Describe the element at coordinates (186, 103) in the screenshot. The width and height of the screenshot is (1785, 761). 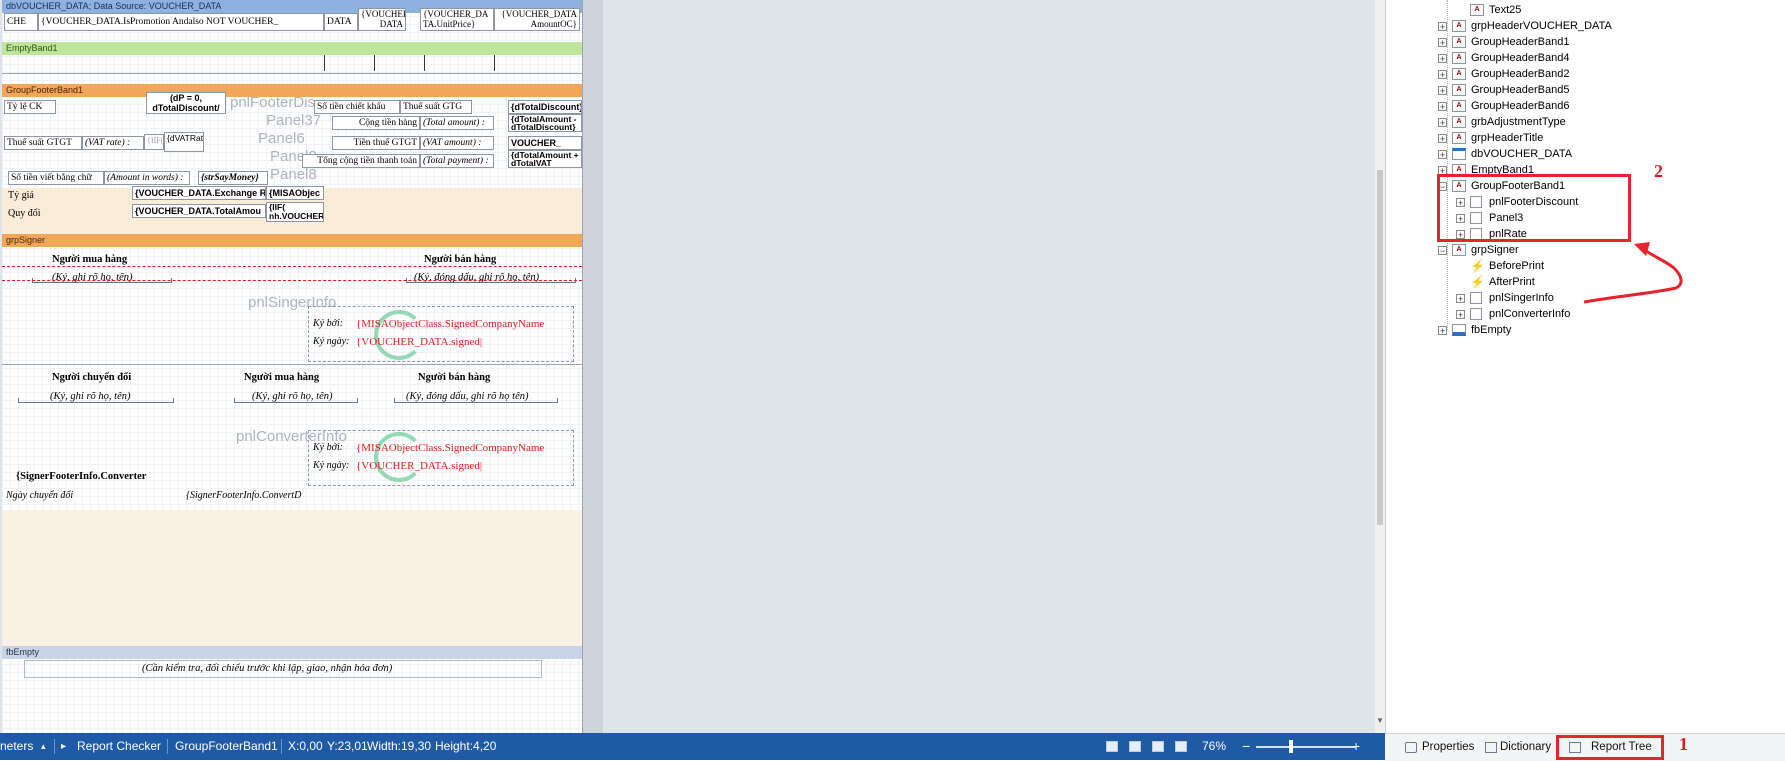
I see `field-dtotal-discount-top: (dP = 0, dTotalDiscount/` at that location.